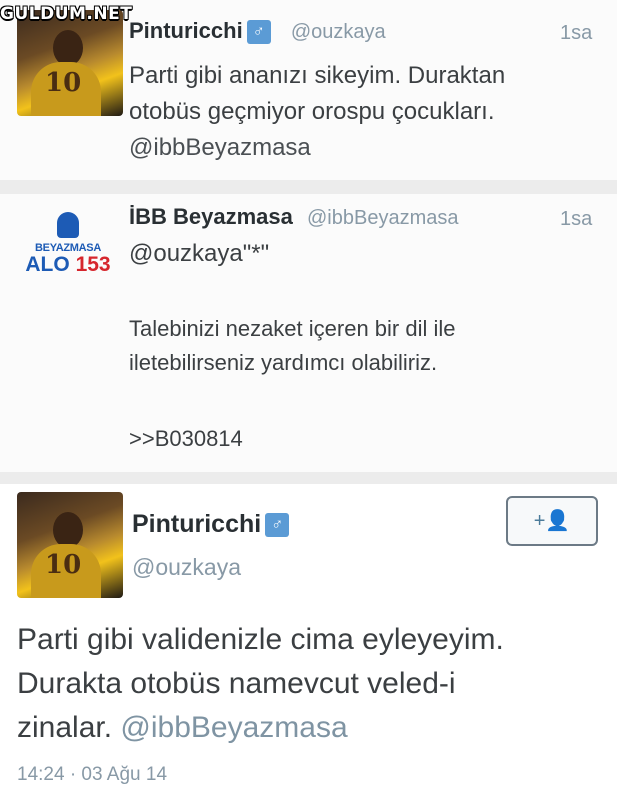 This screenshot has width=617, height=810. What do you see at coordinates (260, 639) in the screenshot?
I see `tweet-line: Parti gibi validenizle cima eyleyeyim.` at bounding box center [260, 639].